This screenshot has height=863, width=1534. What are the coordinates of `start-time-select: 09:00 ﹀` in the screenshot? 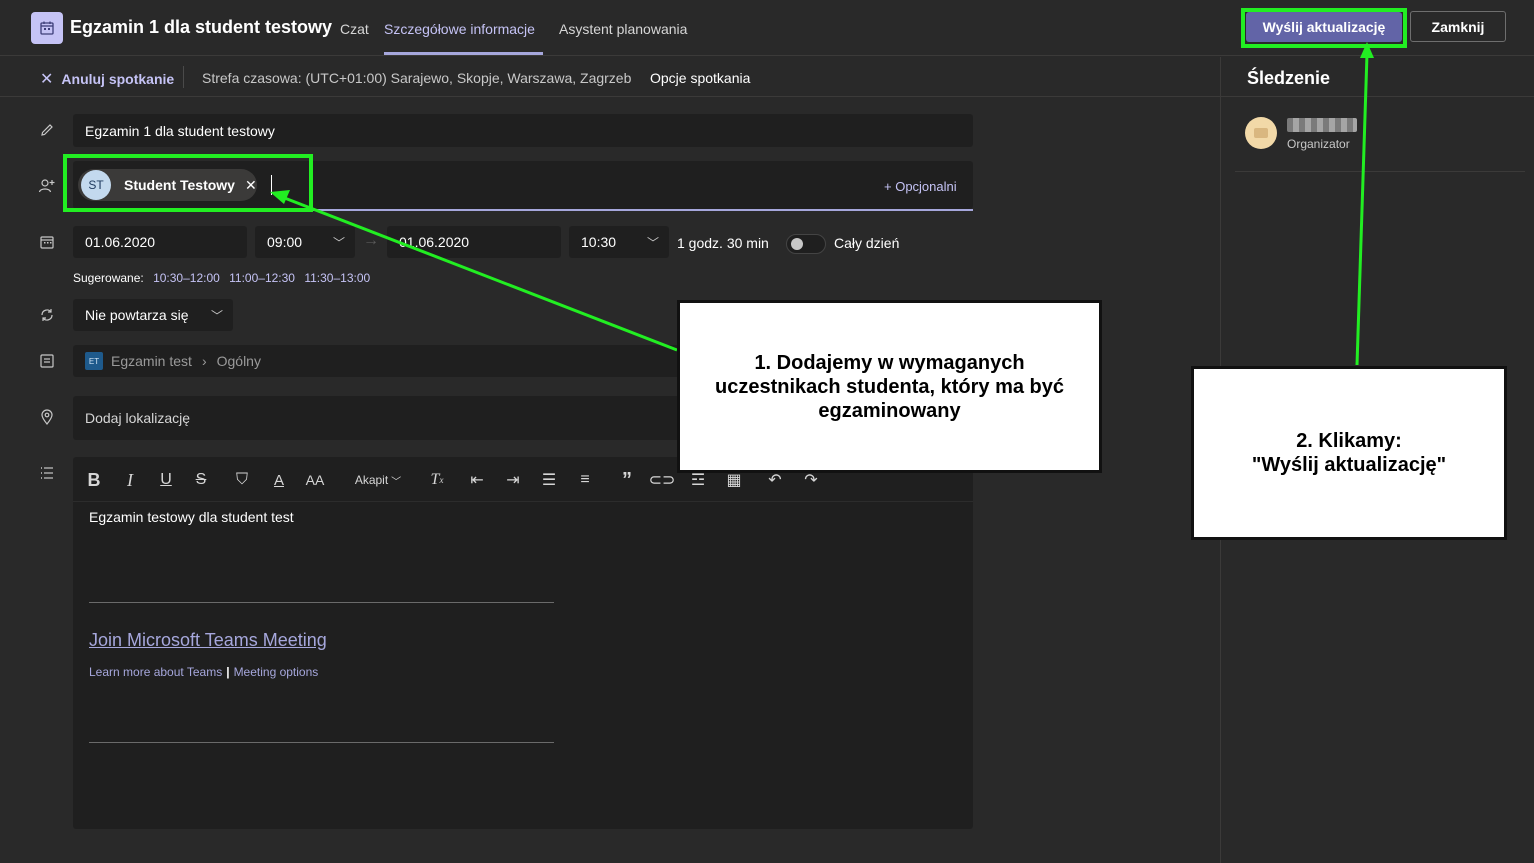 It's located at (305, 242).